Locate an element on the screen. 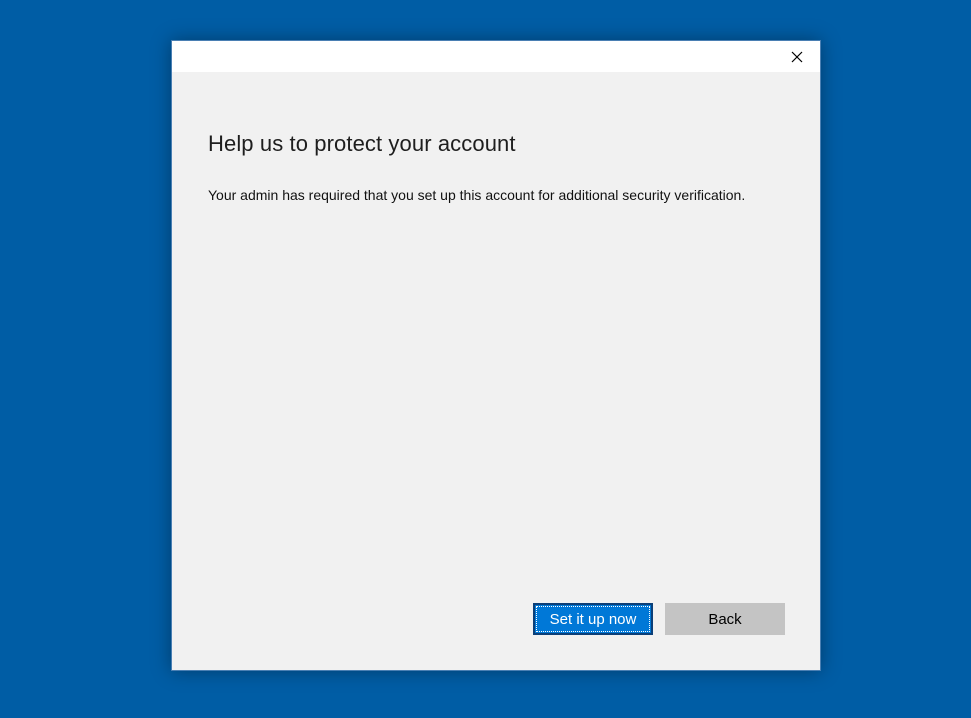 This screenshot has height=718, width=971. title-bar is located at coordinates (496, 56).